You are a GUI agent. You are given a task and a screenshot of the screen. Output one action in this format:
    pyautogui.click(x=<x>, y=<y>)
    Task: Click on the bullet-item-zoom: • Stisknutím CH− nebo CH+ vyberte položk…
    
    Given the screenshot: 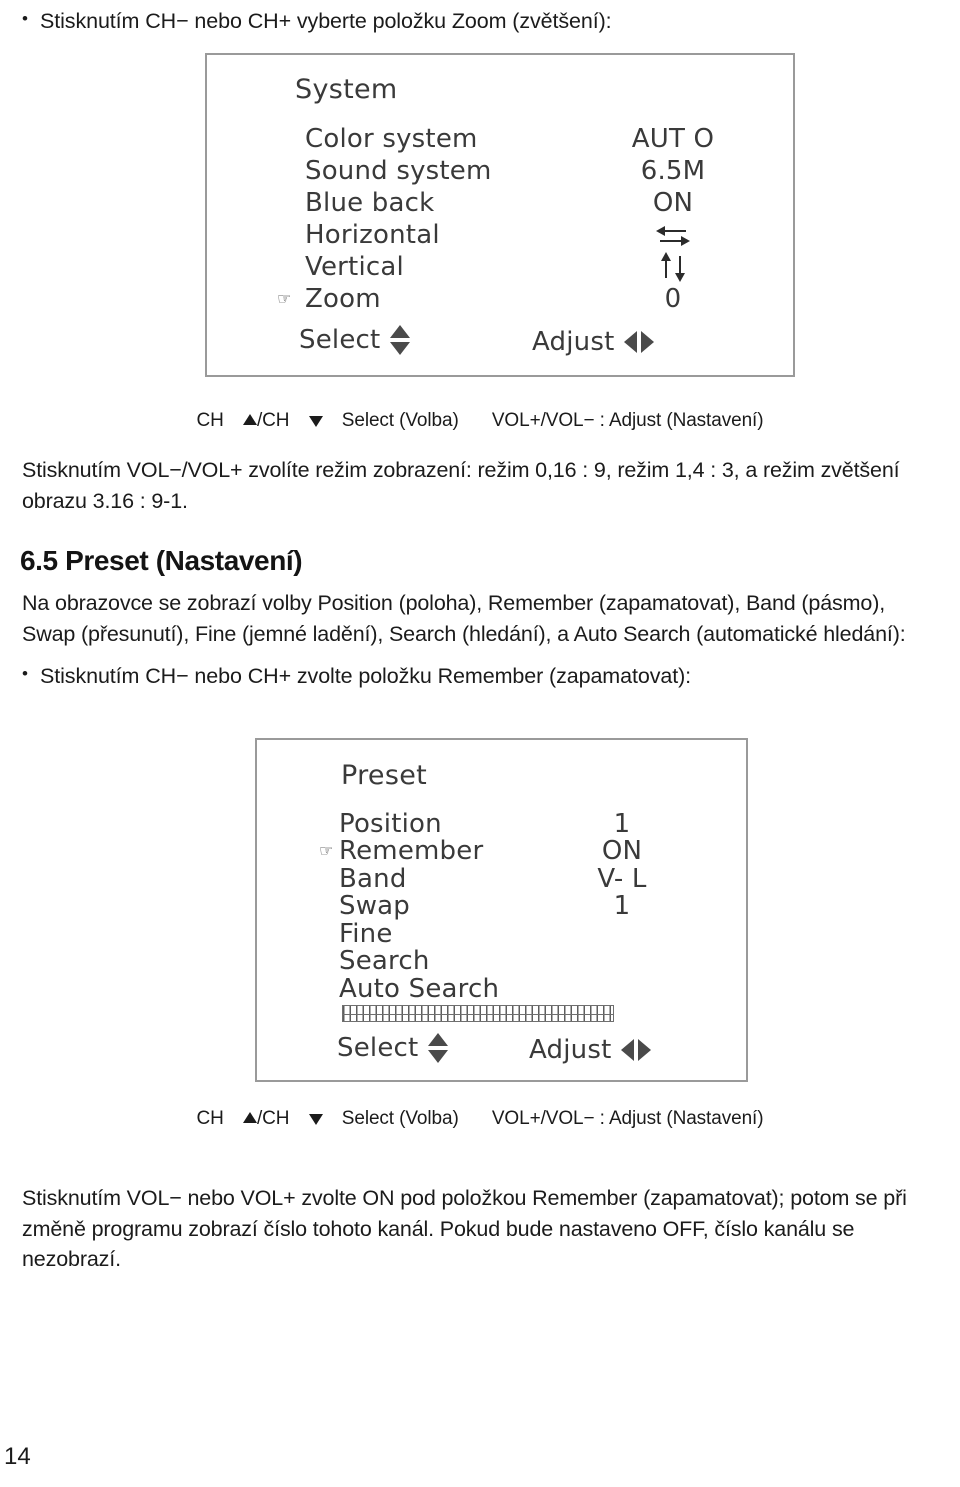 What is the action you would take?
    pyautogui.click(x=472, y=21)
    